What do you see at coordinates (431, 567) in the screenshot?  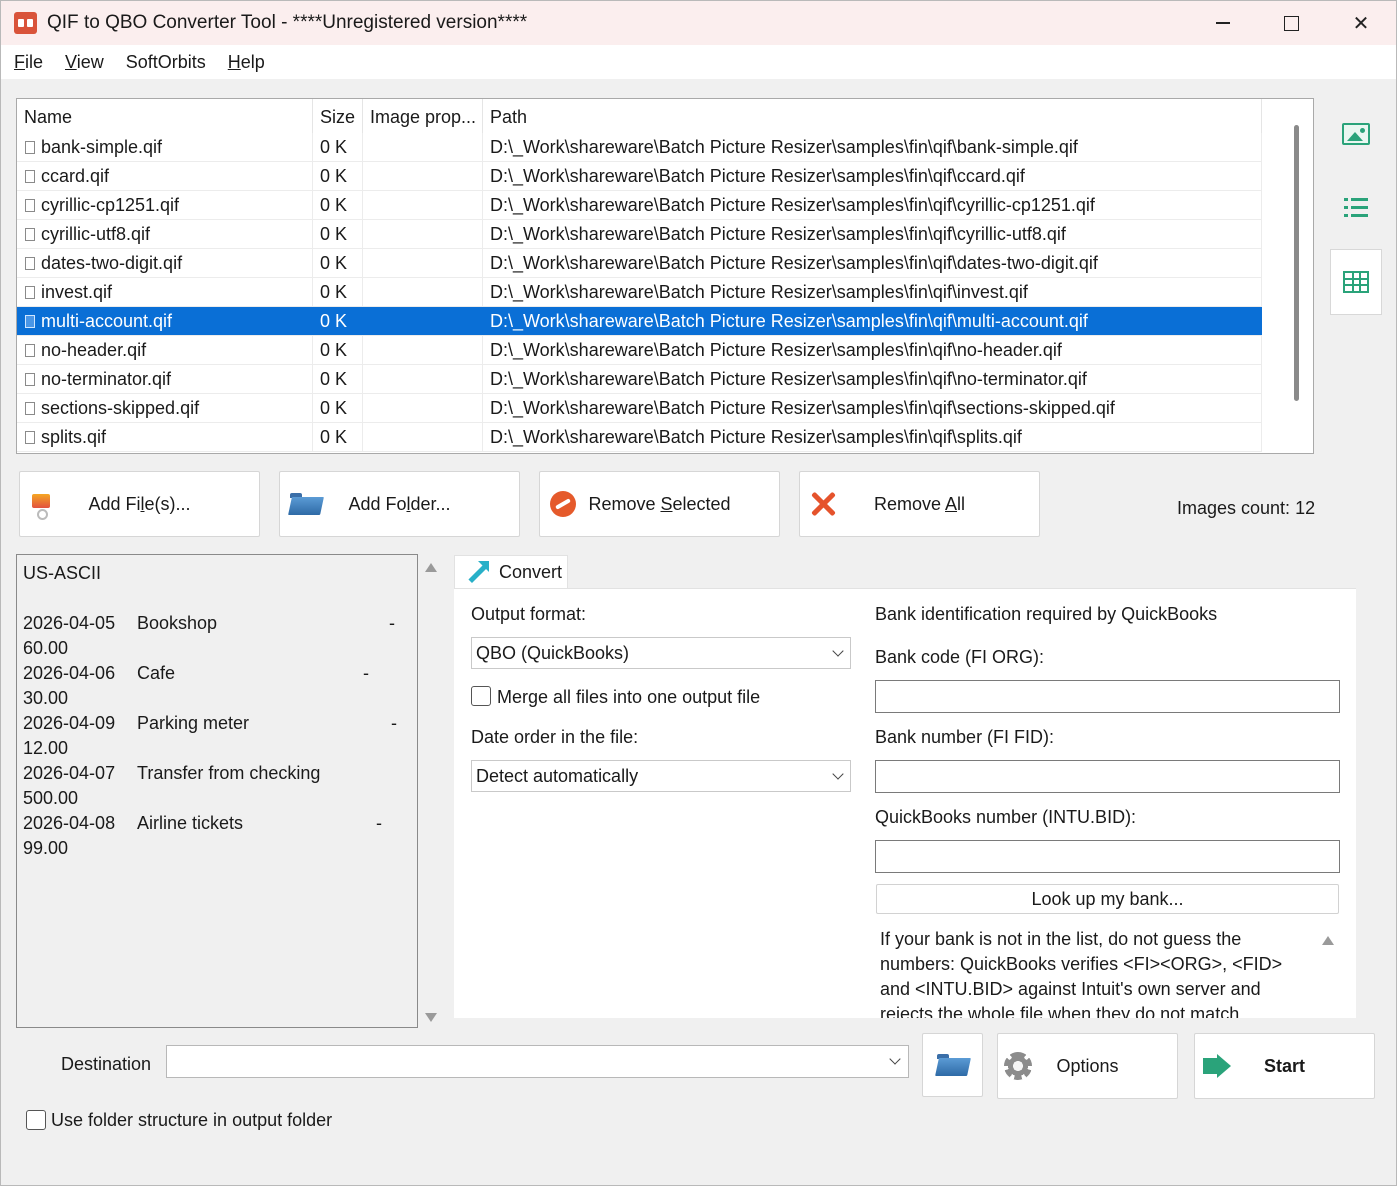 I see `preview-scroll-up-icon` at bounding box center [431, 567].